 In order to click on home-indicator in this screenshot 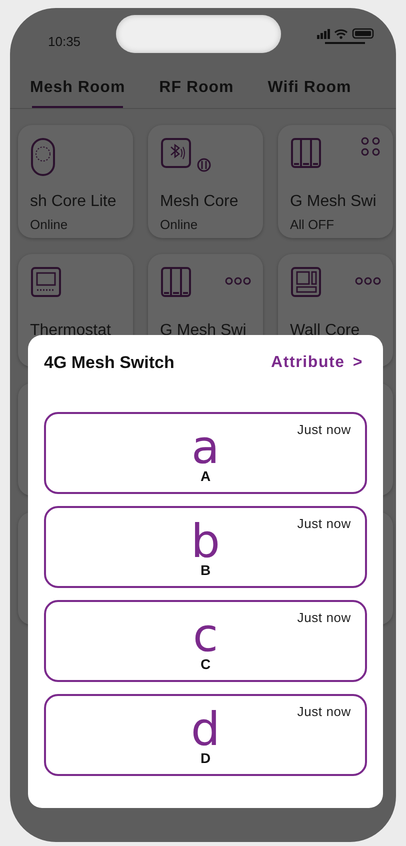, I will do `click(345, 43)`.